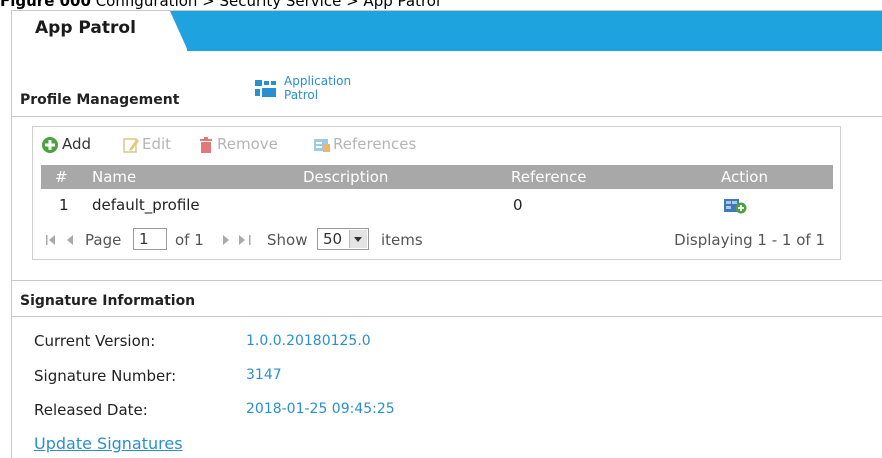  What do you see at coordinates (64, 205) in the screenshot?
I see `row-index: 1` at bounding box center [64, 205].